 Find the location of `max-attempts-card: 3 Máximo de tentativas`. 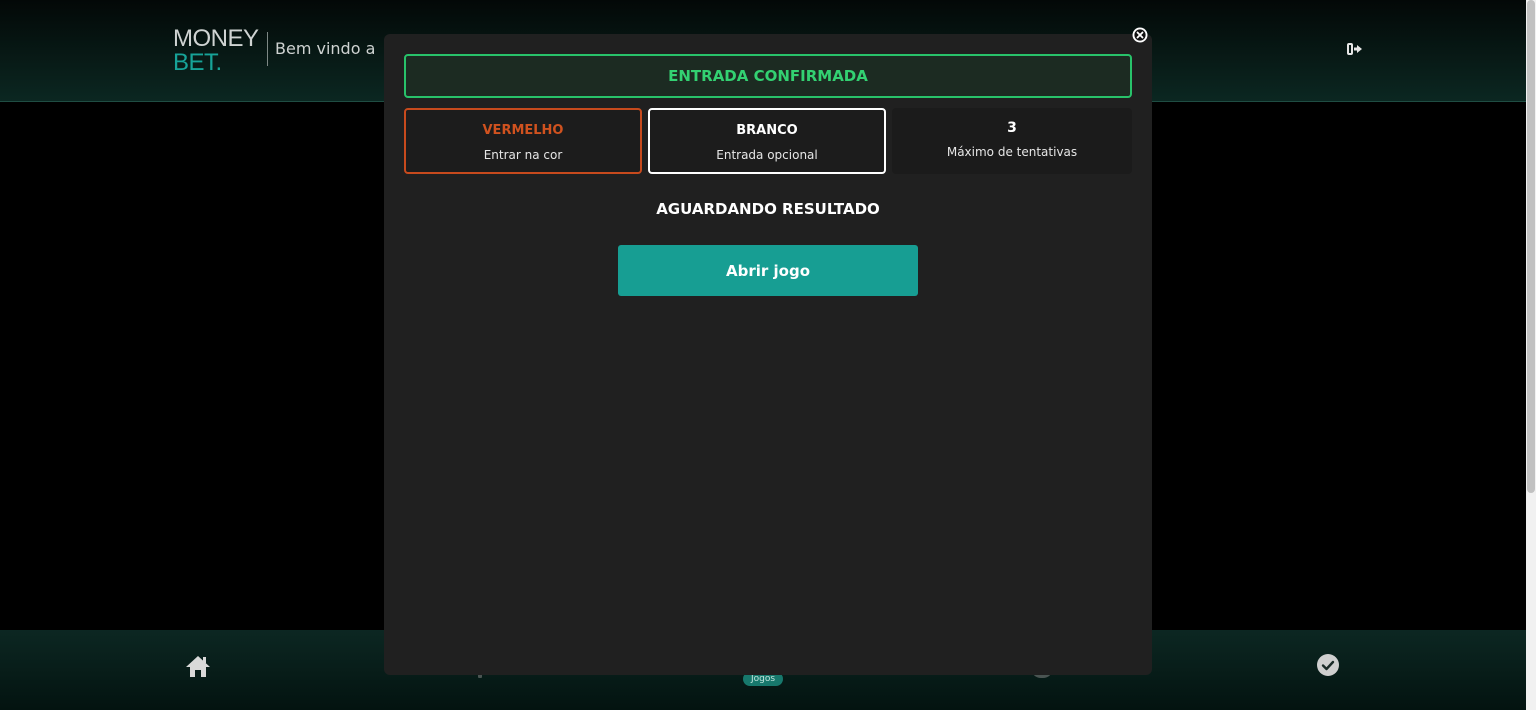

max-attempts-card: 3 Máximo de tentativas is located at coordinates (1012, 141).